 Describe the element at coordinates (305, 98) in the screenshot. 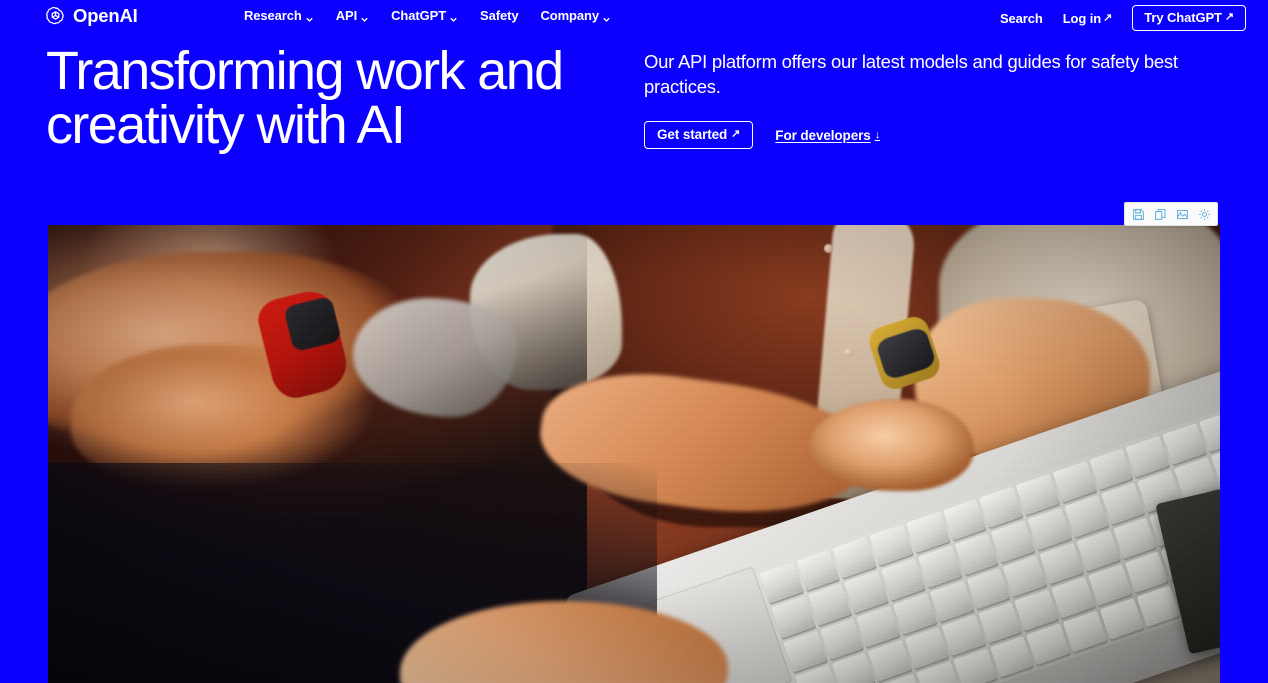

I see `page-title: Transforming work and creativity with AI` at that location.